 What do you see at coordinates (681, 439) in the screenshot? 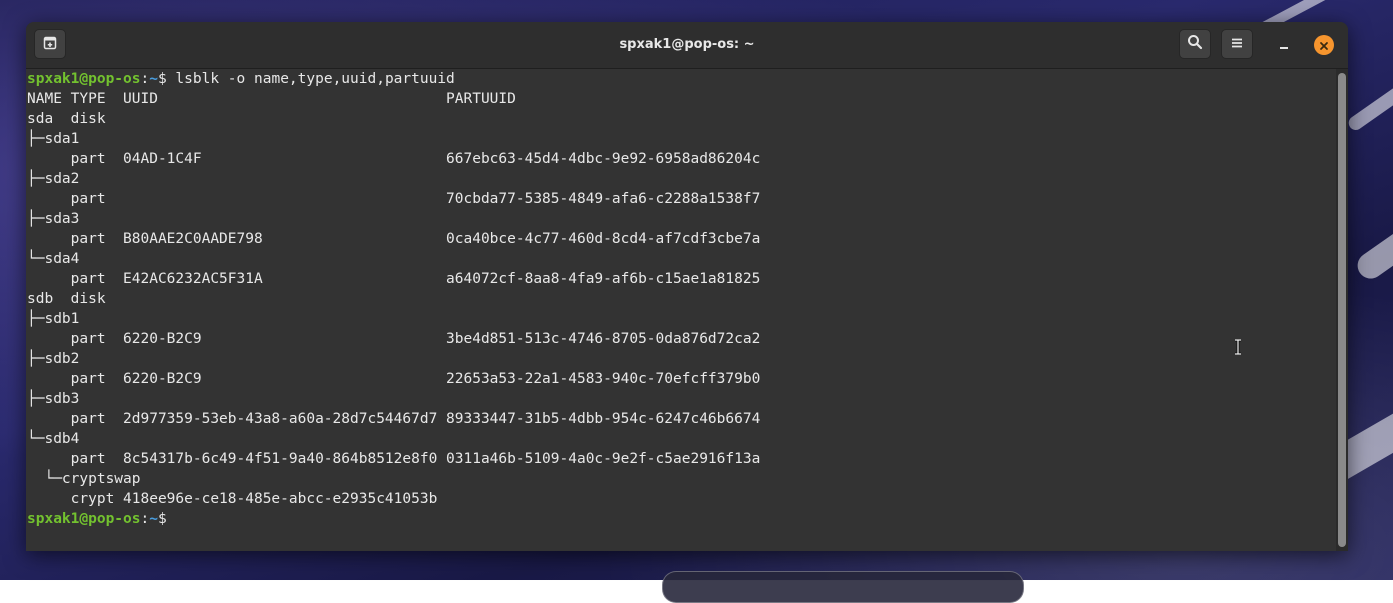
I see `output-line: └─sdb4` at bounding box center [681, 439].